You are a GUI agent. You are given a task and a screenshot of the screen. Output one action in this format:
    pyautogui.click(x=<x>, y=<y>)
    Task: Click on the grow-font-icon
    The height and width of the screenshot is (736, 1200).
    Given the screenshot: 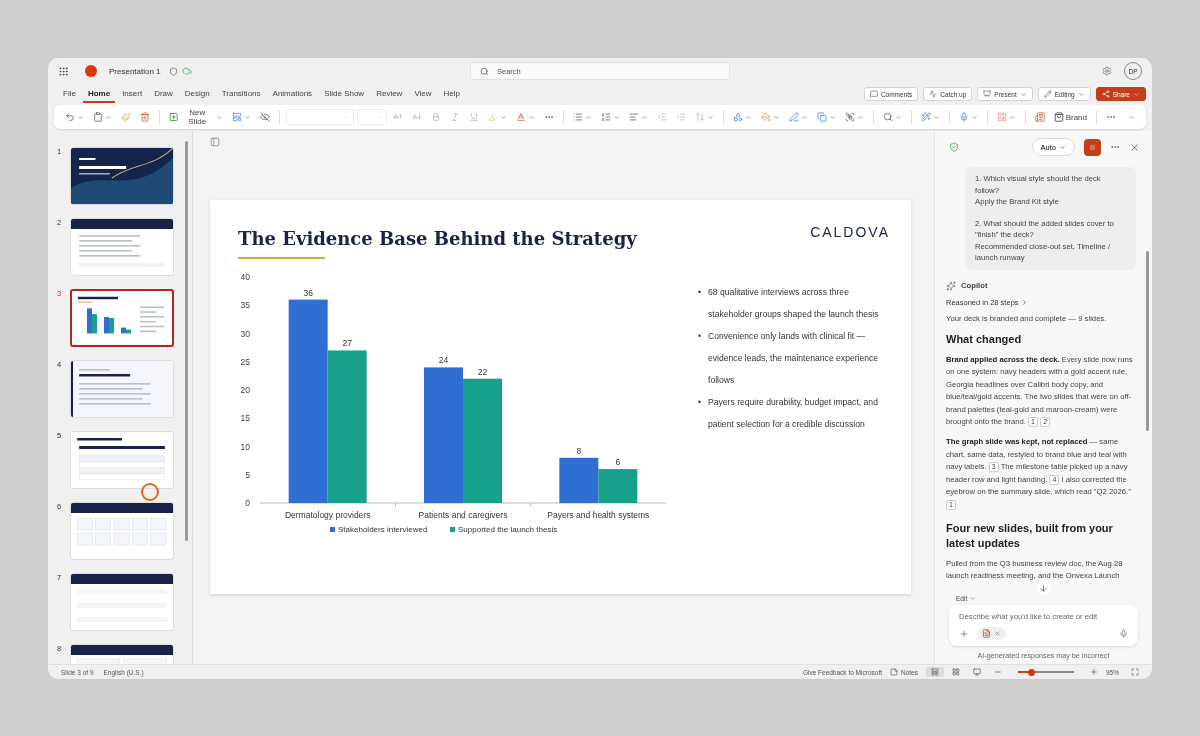 What is the action you would take?
    pyautogui.click(x=398, y=117)
    